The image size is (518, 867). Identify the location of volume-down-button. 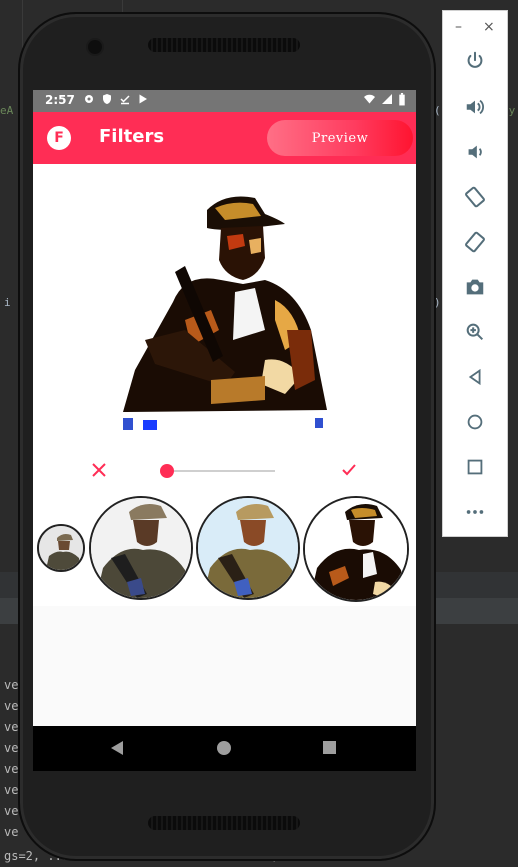
(475, 152).